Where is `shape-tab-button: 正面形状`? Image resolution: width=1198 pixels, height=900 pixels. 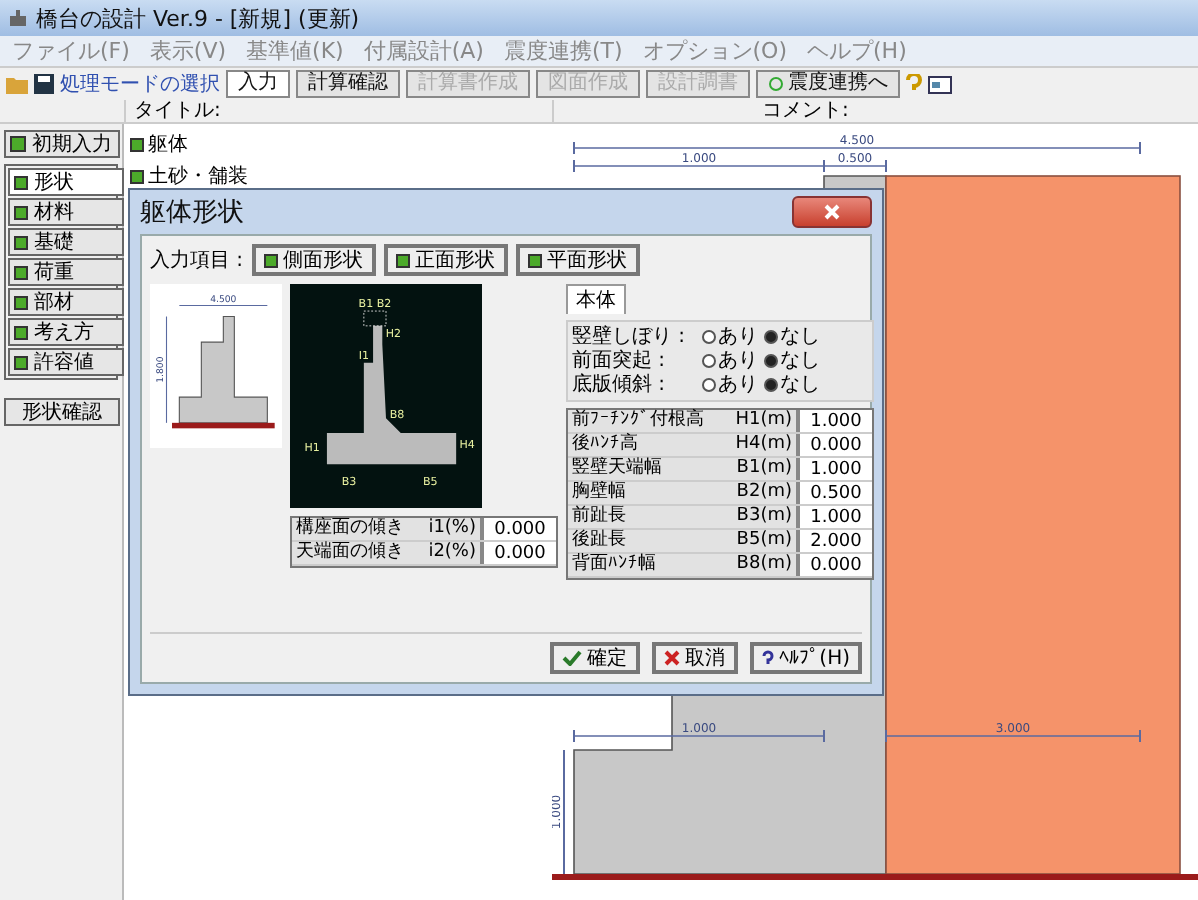
shape-tab-button: 正面形状 is located at coordinates (445, 260).